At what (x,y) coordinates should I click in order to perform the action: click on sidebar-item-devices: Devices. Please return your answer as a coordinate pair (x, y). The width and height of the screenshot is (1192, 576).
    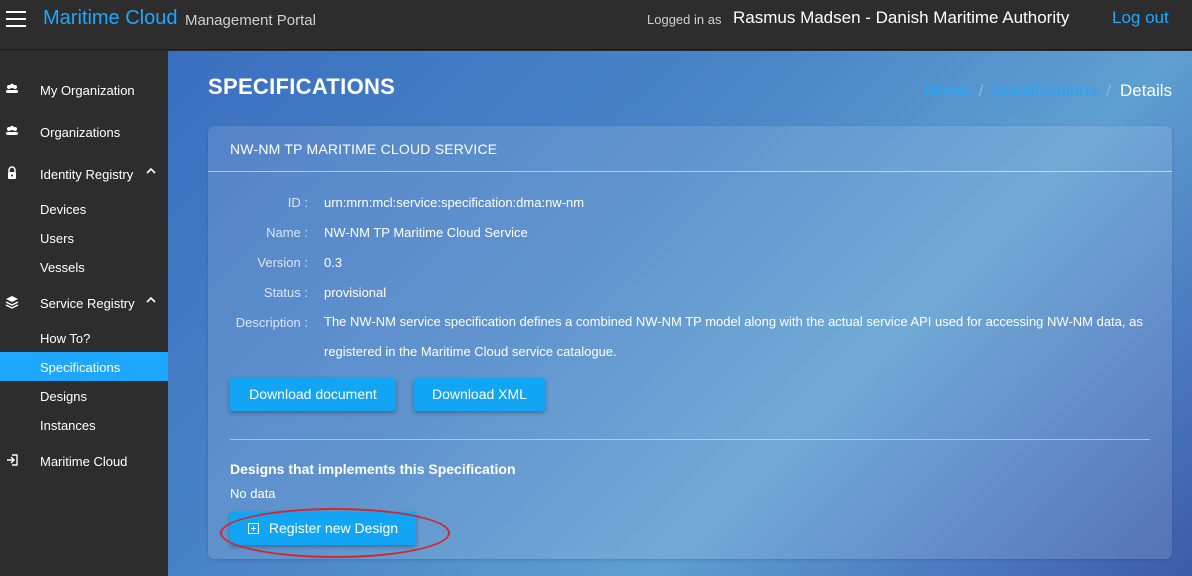
    Looking at the image, I should click on (84, 208).